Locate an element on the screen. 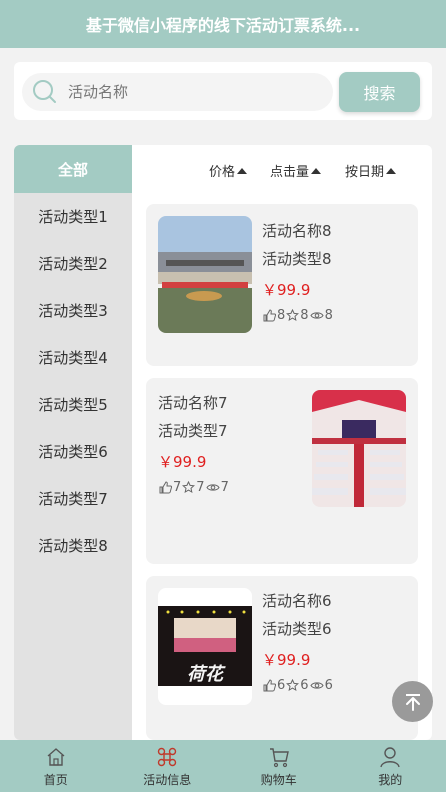 This screenshot has width=446, height=792. tab-cart-label: 购物车 is located at coordinates (278, 780).